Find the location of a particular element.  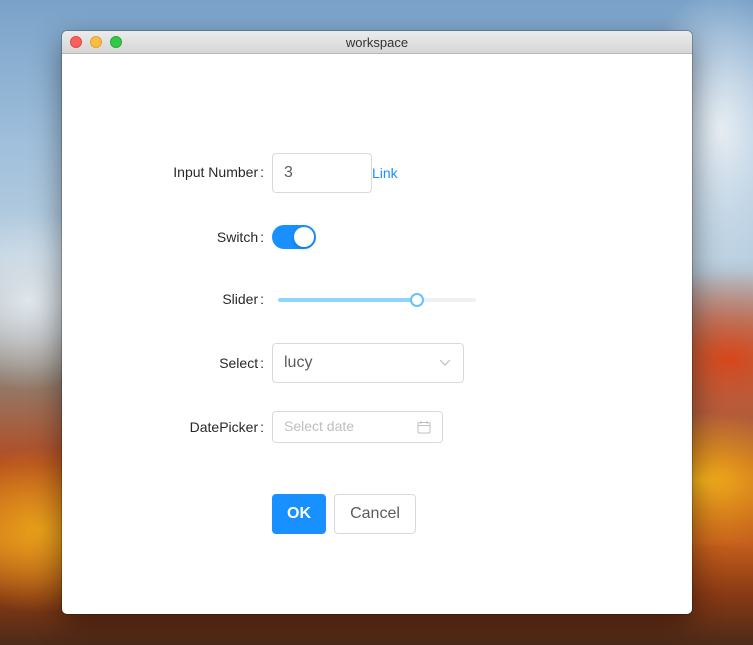

input-number-label-text: Input Number is located at coordinates (216, 172).